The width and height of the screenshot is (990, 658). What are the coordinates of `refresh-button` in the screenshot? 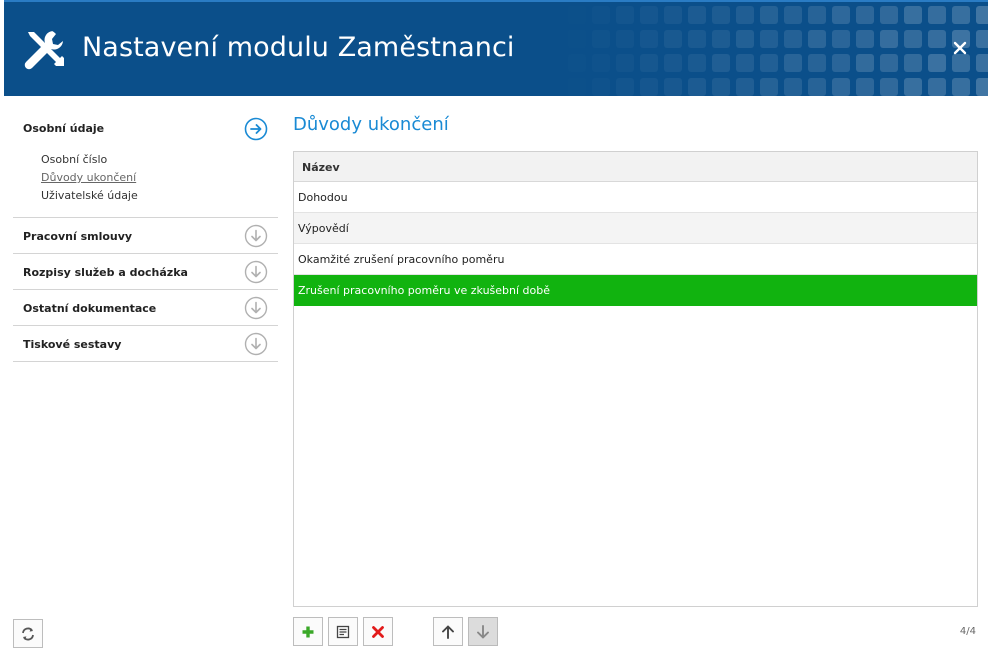 It's located at (28, 633).